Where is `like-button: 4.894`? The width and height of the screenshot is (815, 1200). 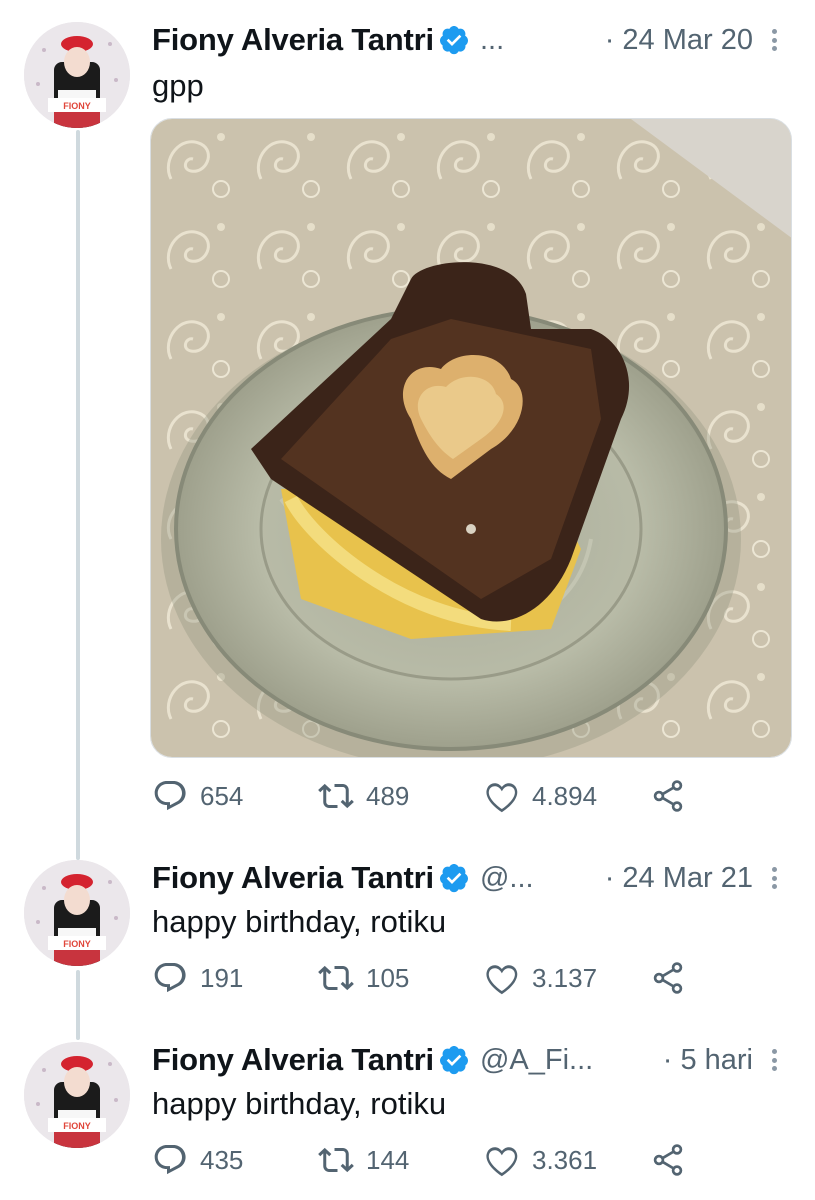 like-button: 4.894 is located at coordinates (567, 796).